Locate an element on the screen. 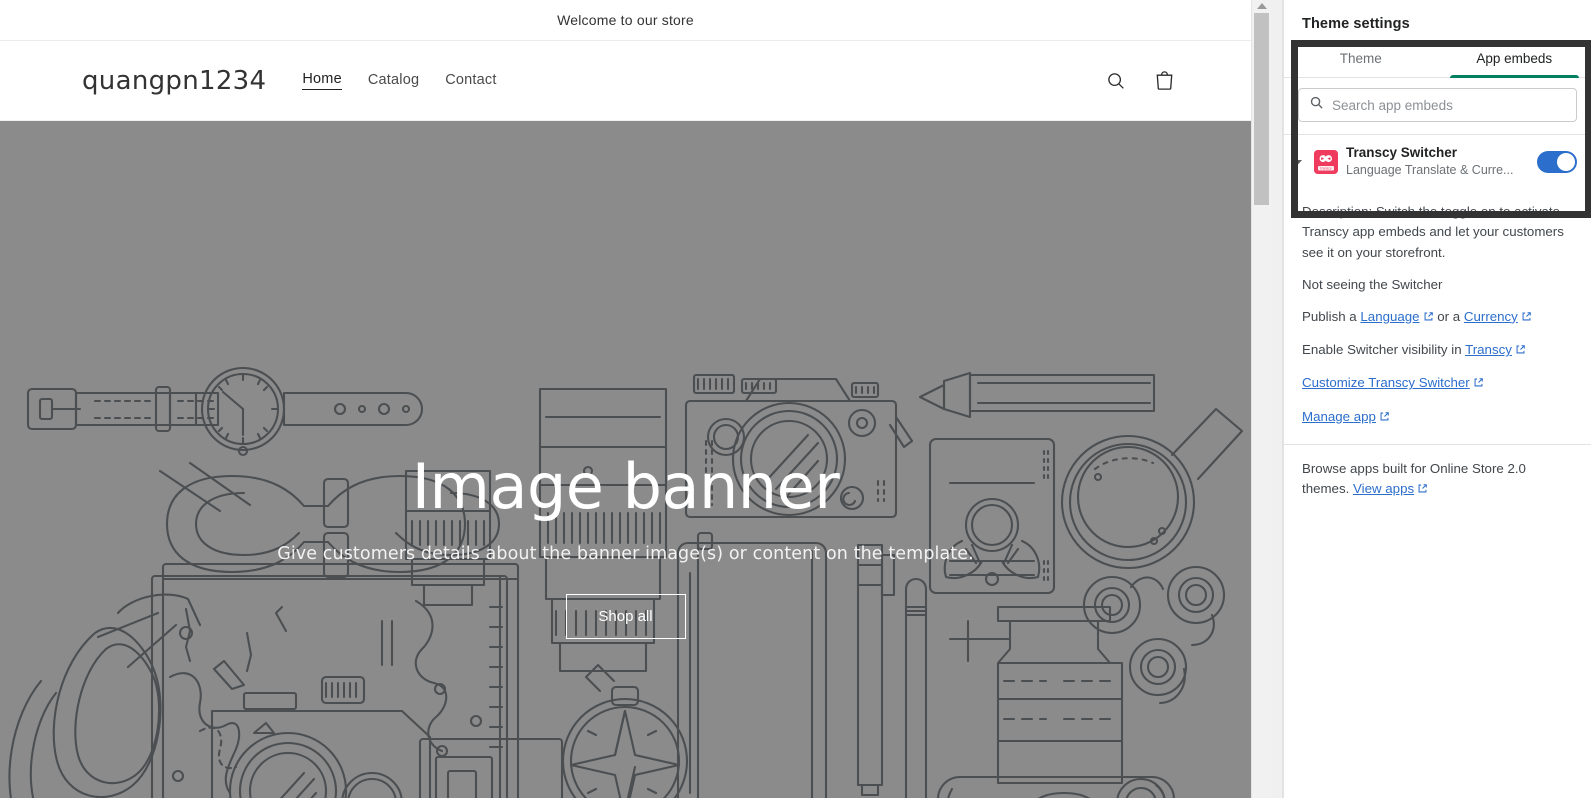 Image resolution: width=1591 pixels, height=798 pixels. cart-icon is located at coordinates (1164, 81).